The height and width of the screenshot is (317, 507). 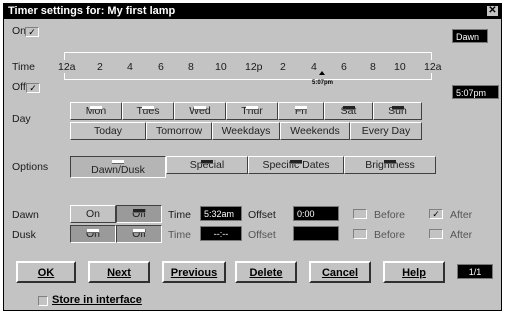 I want to click on timeline-marker-icon, so click(x=322, y=73).